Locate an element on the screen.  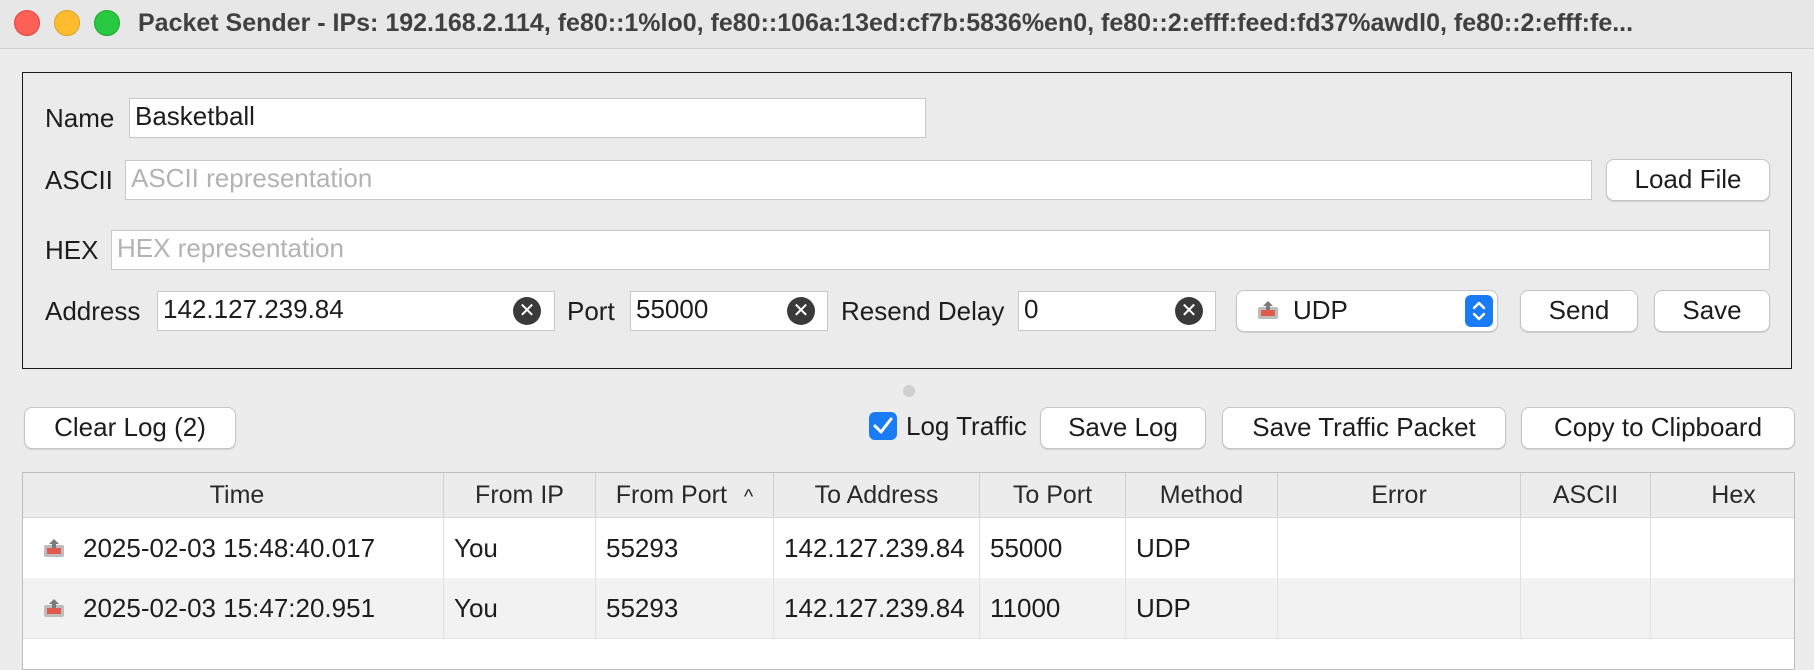
column-header-to-port: To Port is located at coordinates (1053, 495).